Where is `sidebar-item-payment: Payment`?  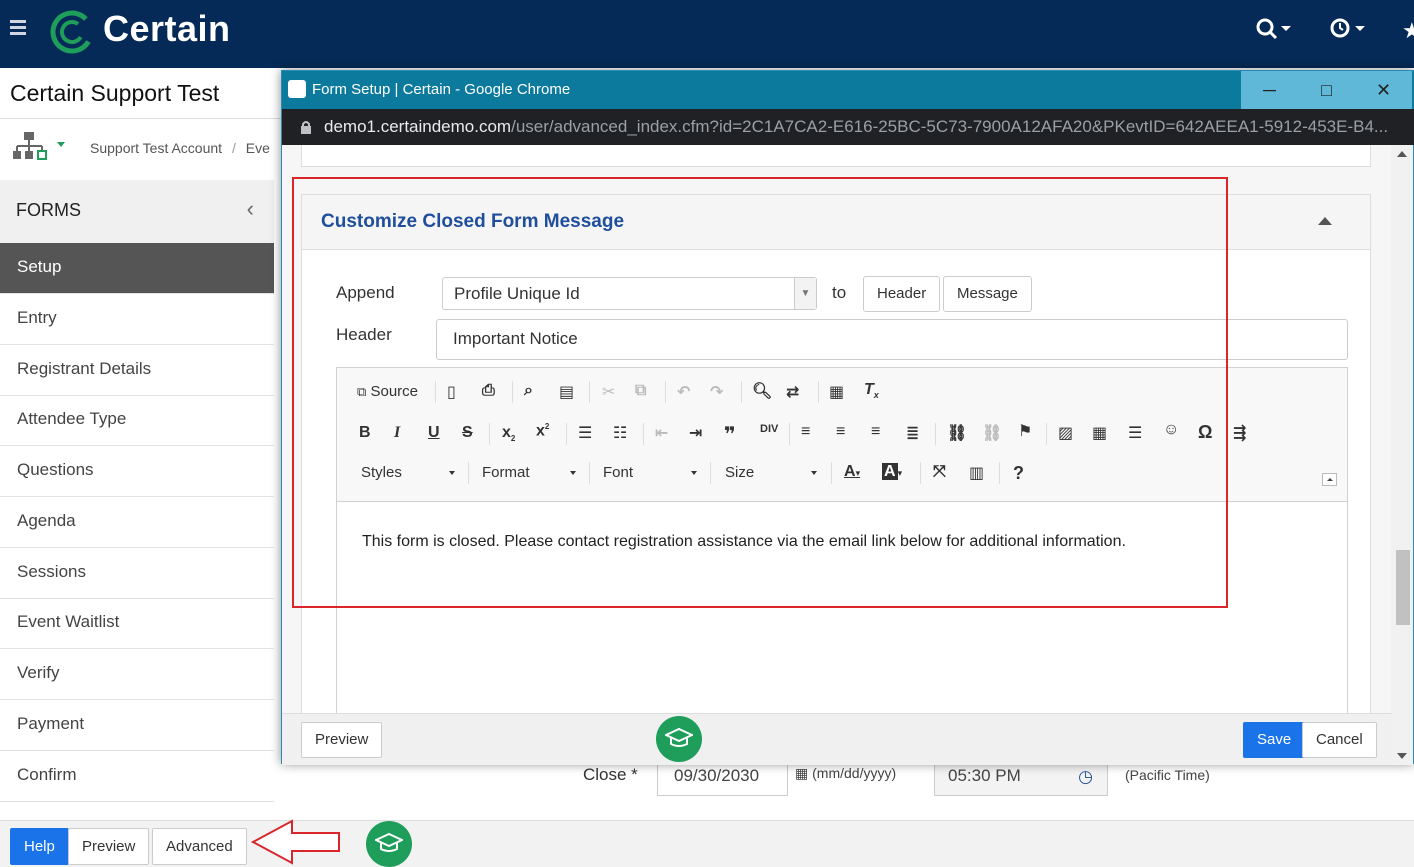 sidebar-item-payment: Payment is located at coordinates (137, 725).